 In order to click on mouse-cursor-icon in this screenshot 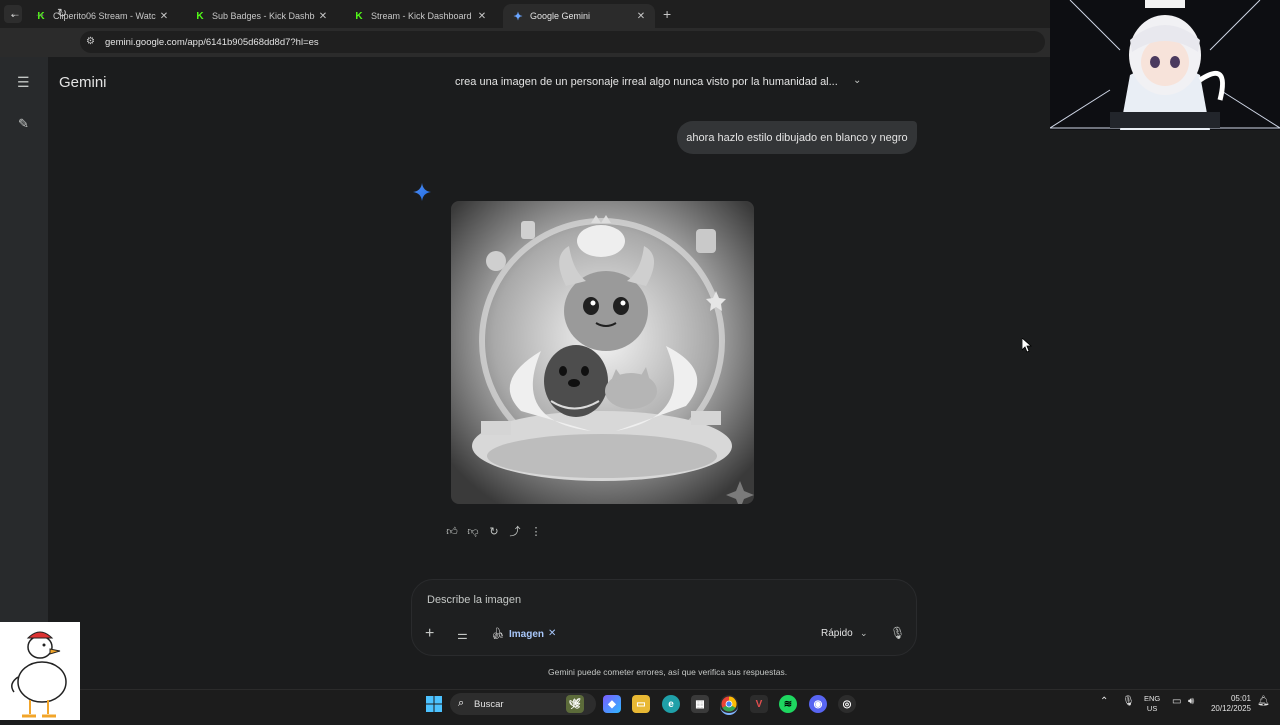, I will do `click(1027, 347)`.